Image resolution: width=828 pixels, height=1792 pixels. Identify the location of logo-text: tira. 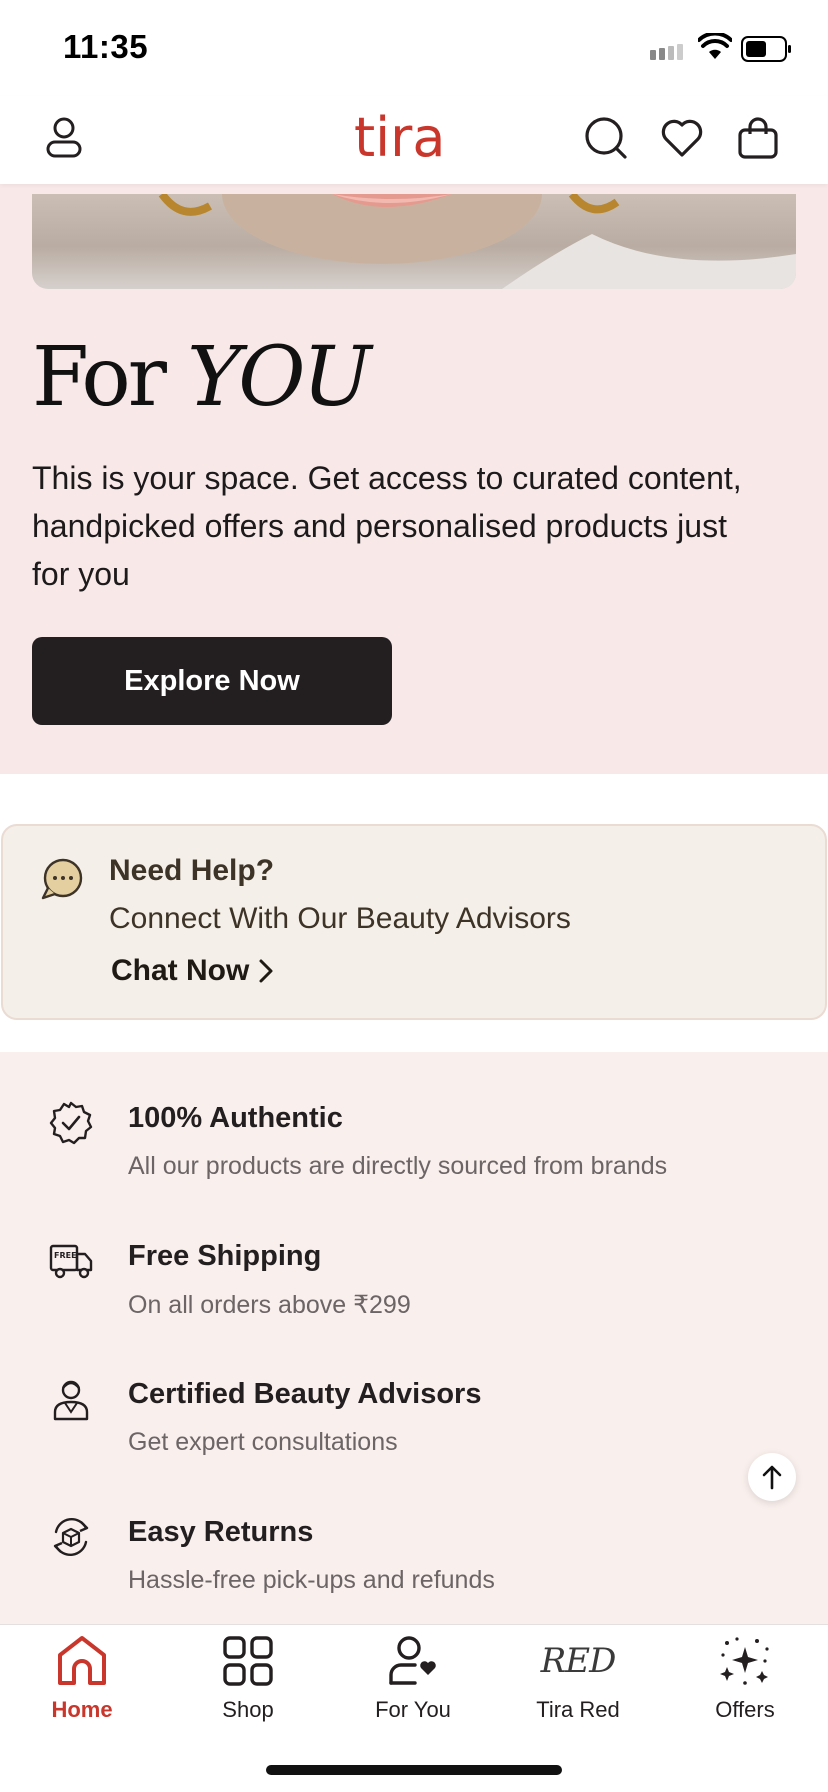
(399, 137).